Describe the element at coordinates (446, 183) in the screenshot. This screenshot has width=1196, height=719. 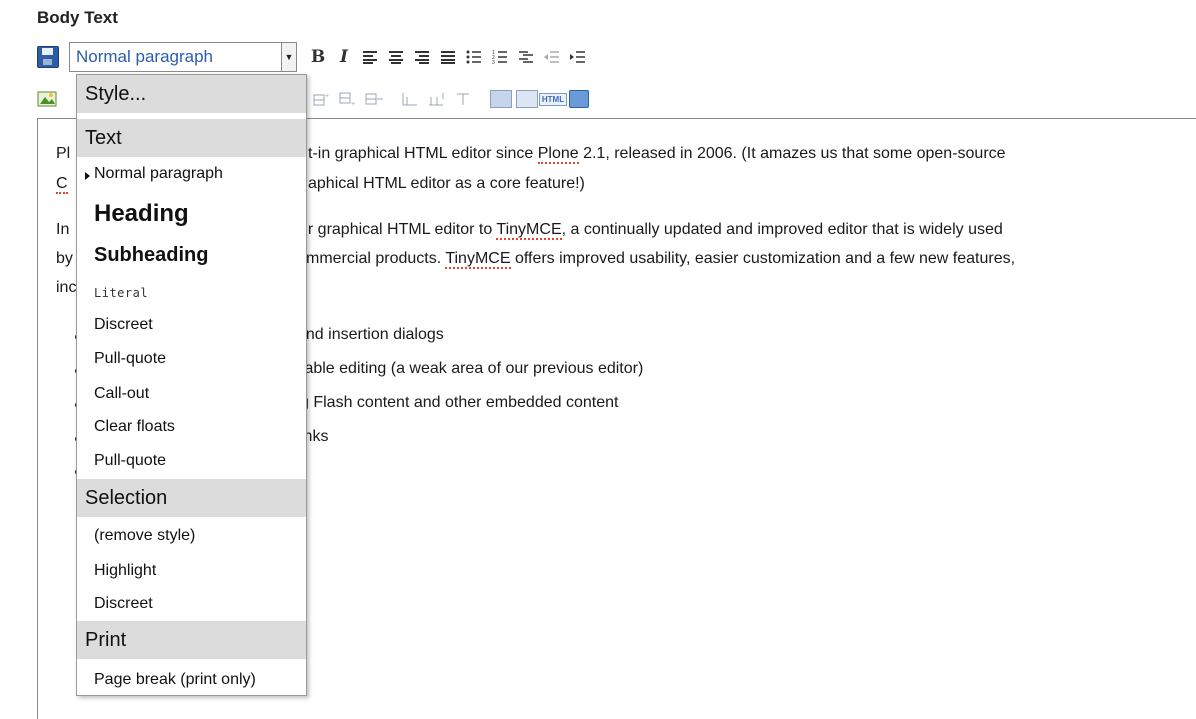
I see `editor-text-line-2: aphical HTML editor as a core feature!)` at that location.